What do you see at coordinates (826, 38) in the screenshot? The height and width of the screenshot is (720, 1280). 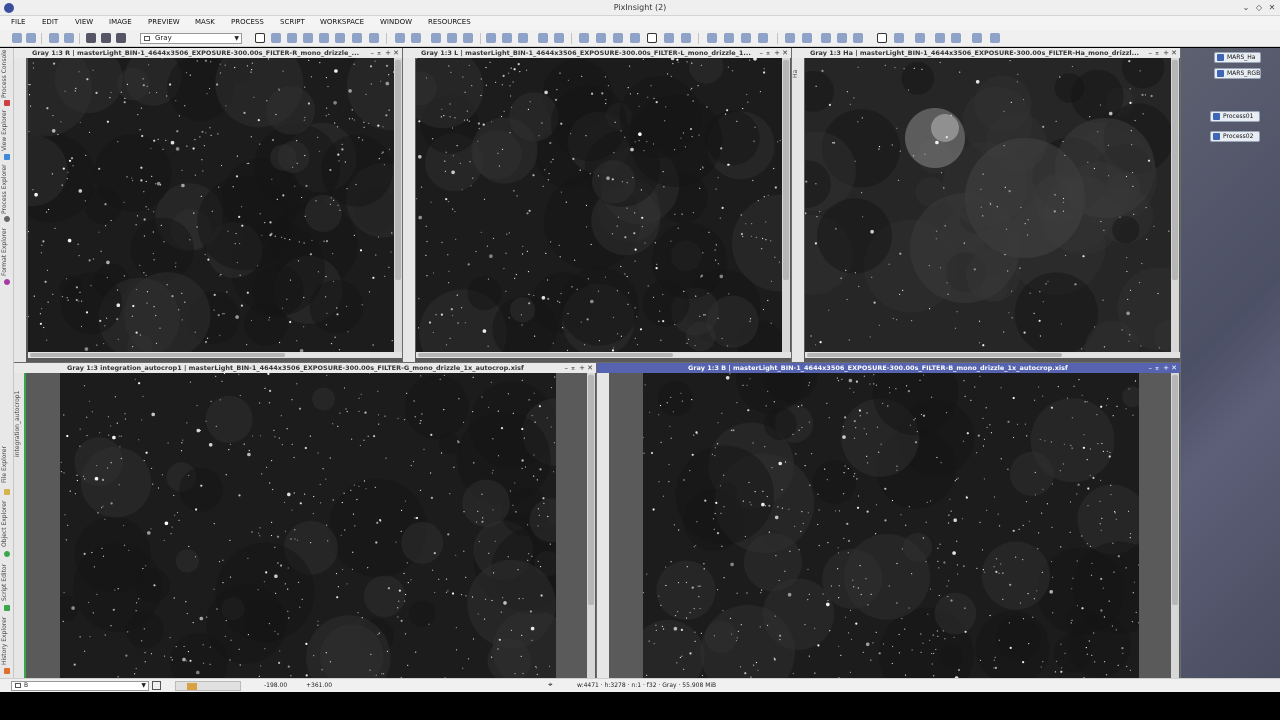 I see `cascade-icon` at bounding box center [826, 38].